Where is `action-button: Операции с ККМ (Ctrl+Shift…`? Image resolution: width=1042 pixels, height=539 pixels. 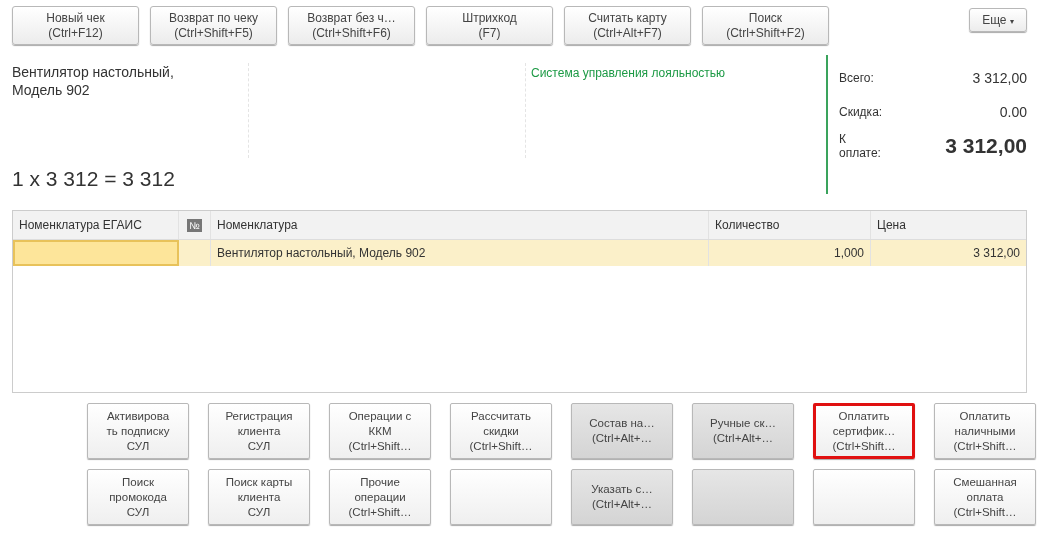
action-button: Операции с ККМ (Ctrl+Shift… is located at coordinates (380, 431).